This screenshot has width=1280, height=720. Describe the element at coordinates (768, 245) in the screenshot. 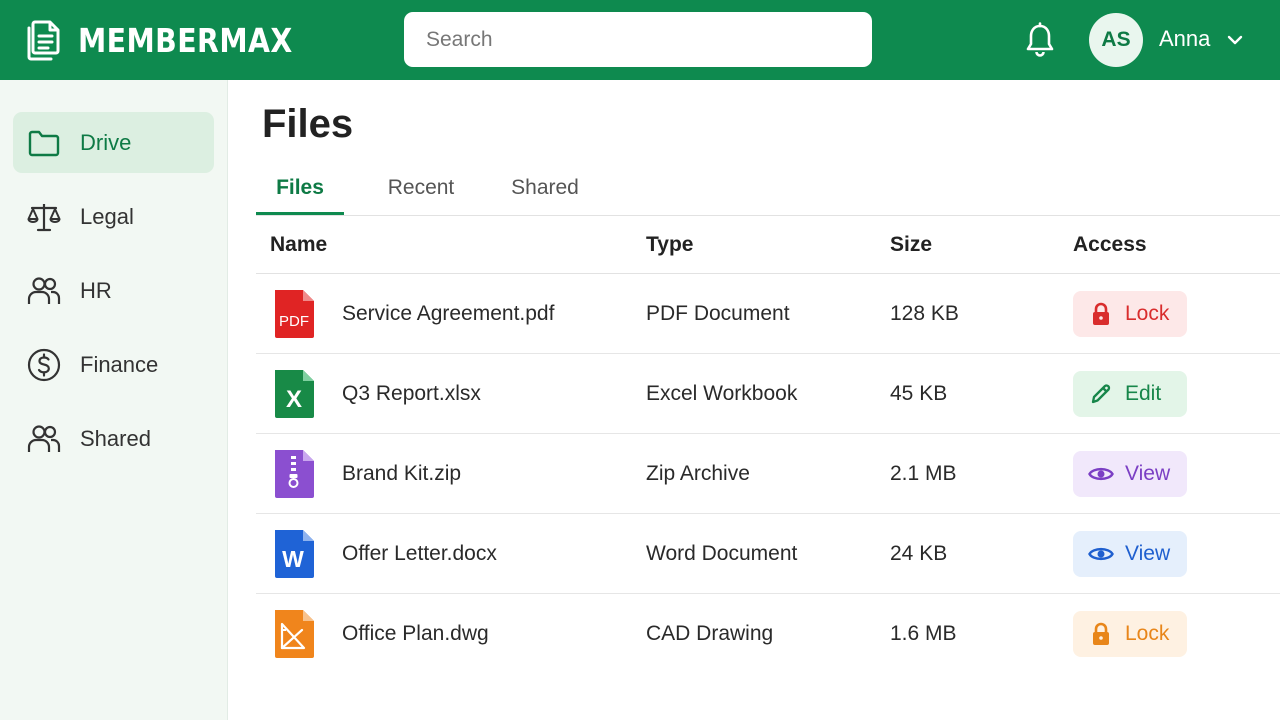

I see `table-header: Name Type Size Access` at that location.